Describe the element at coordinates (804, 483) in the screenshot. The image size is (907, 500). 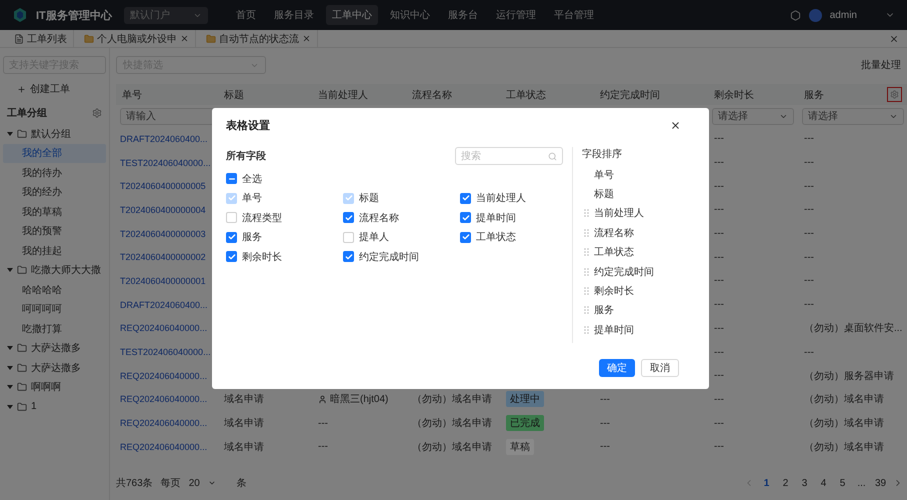
I see `page-button: 3` at that location.